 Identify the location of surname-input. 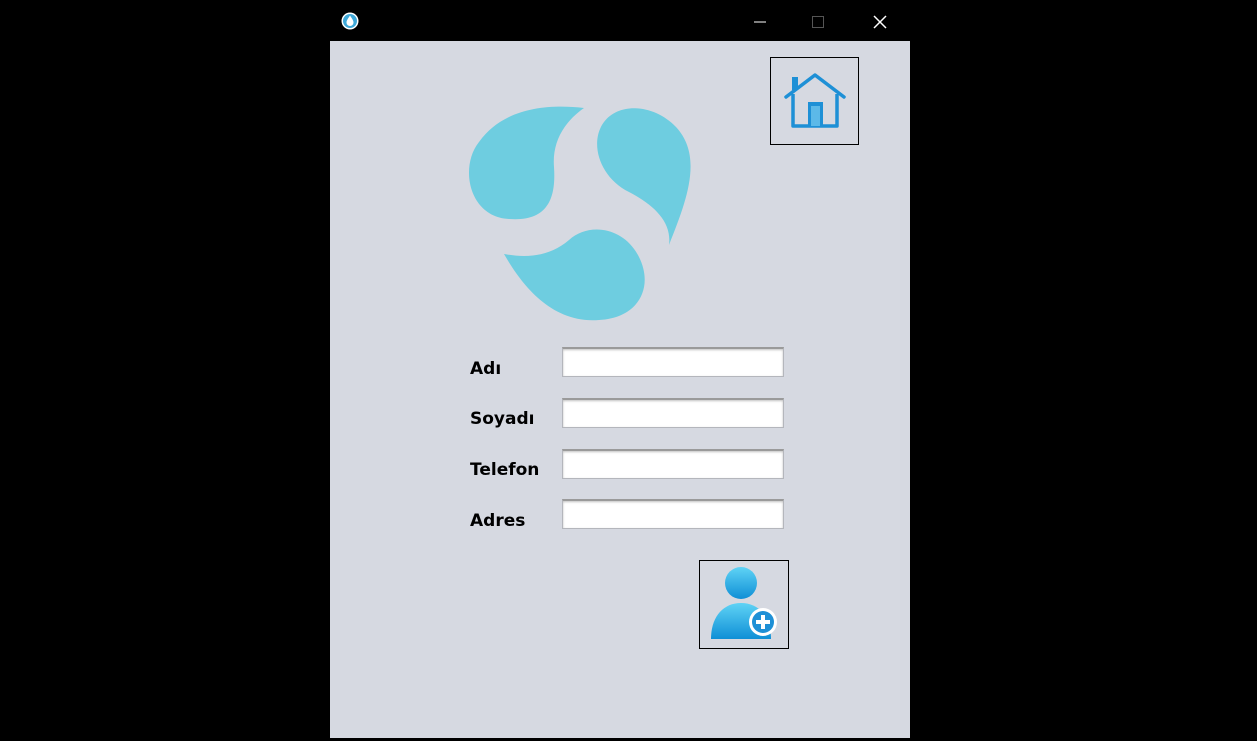
(673, 413).